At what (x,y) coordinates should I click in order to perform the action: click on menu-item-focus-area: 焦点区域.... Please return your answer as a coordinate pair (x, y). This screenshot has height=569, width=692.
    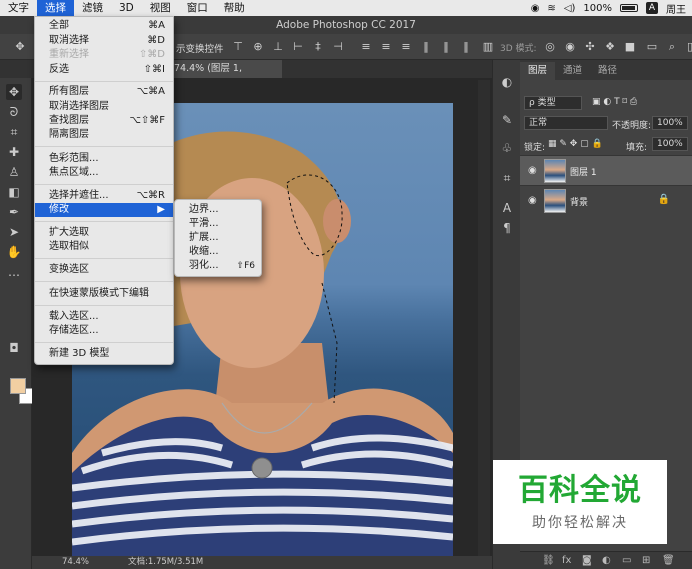
    Looking at the image, I should click on (104, 173).